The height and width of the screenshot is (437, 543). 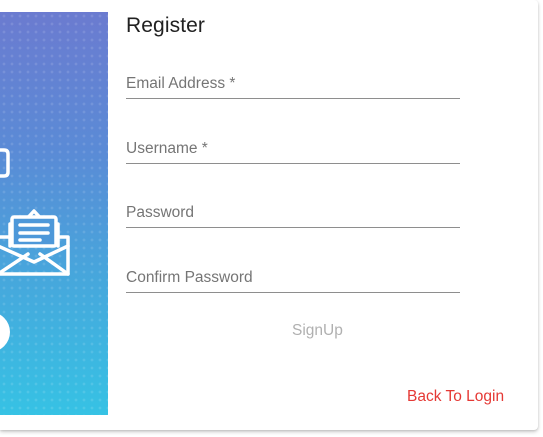 I want to click on password-input, so click(x=293, y=214).